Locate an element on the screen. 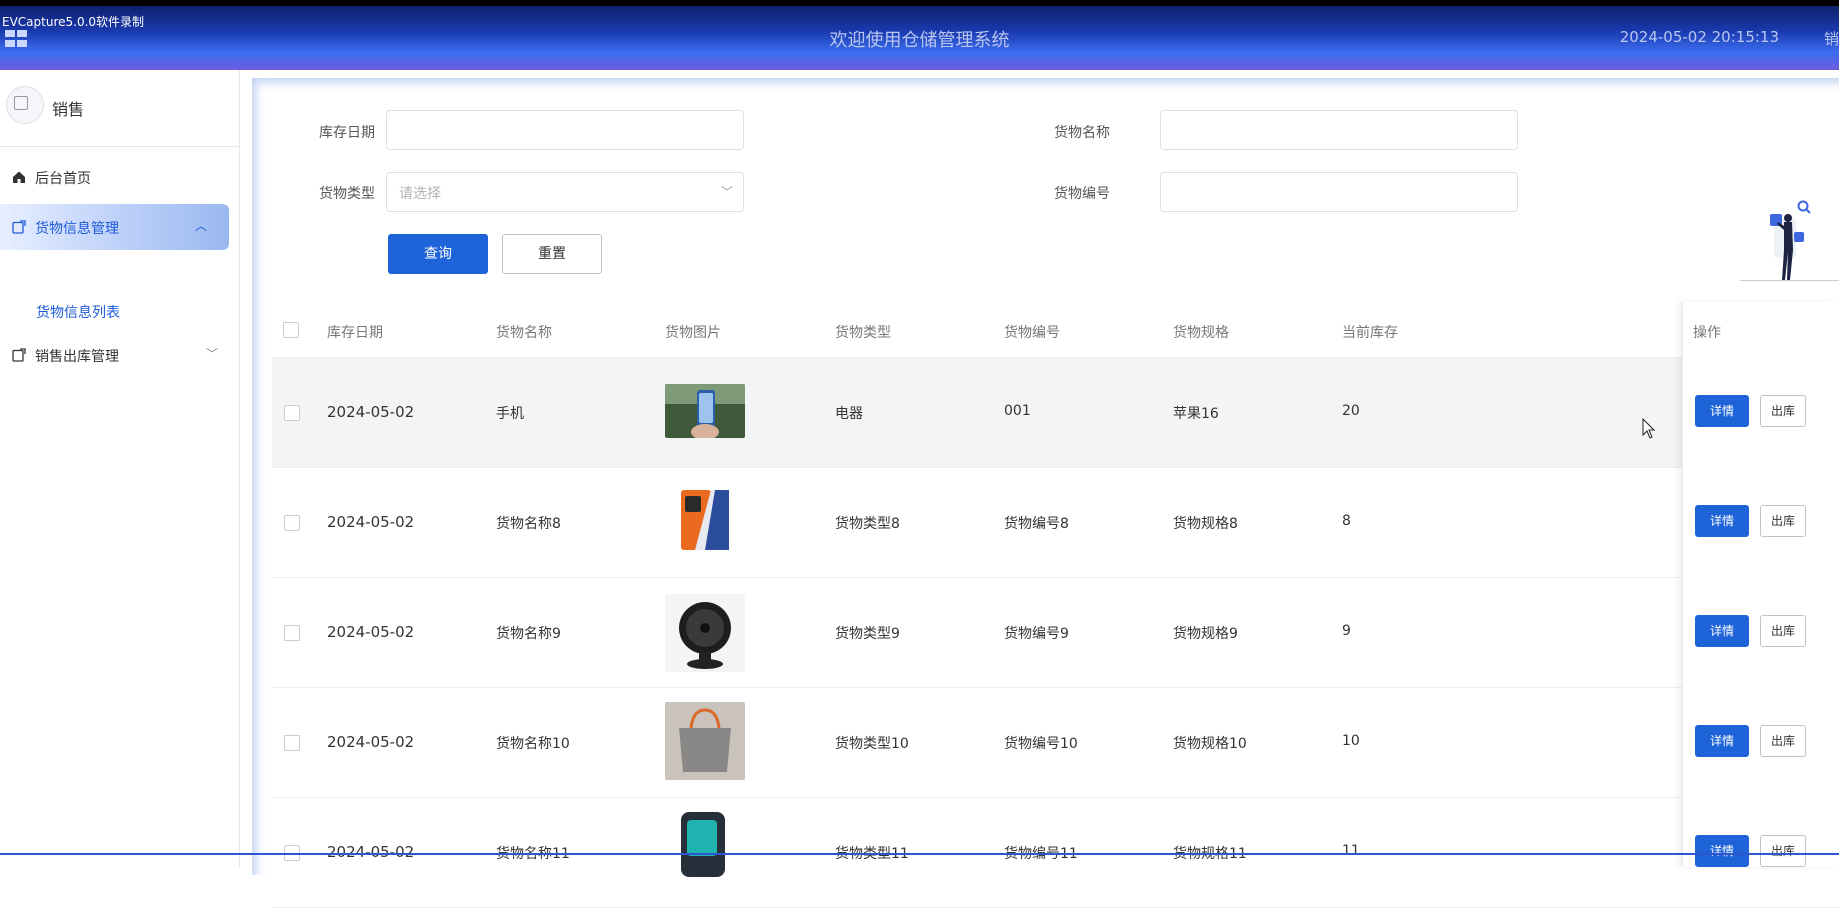 The height and width of the screenshot is (908, 1839). col-header-image: 货物图片 is located at coordinates (693, 333).